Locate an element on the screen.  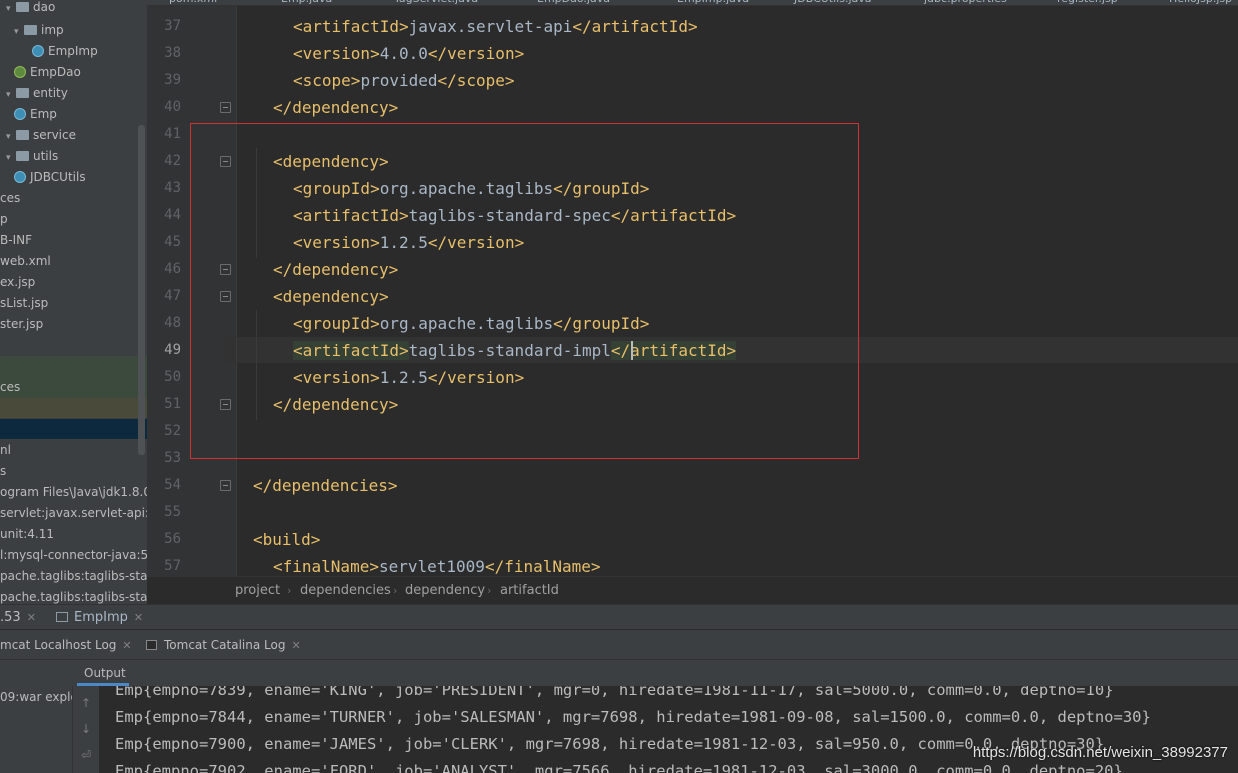
tree-item: l:mysql-connector-java:5. is located at coordinates (73, 555).